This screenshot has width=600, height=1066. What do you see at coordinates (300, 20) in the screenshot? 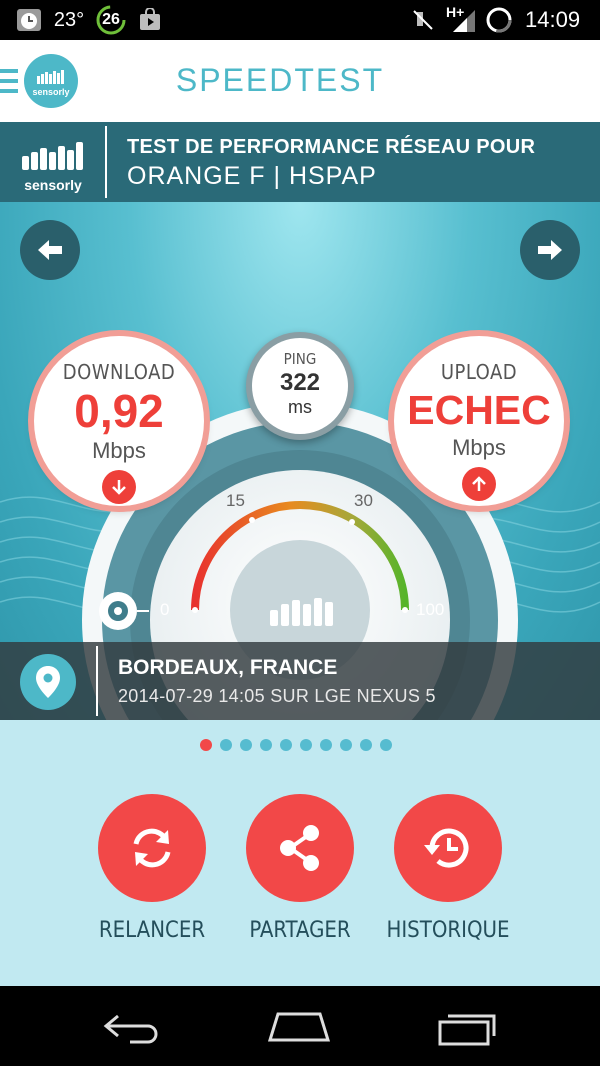
I see `status-bar: 23° 26 H+ 14:09` at bounding box center [300, 20].